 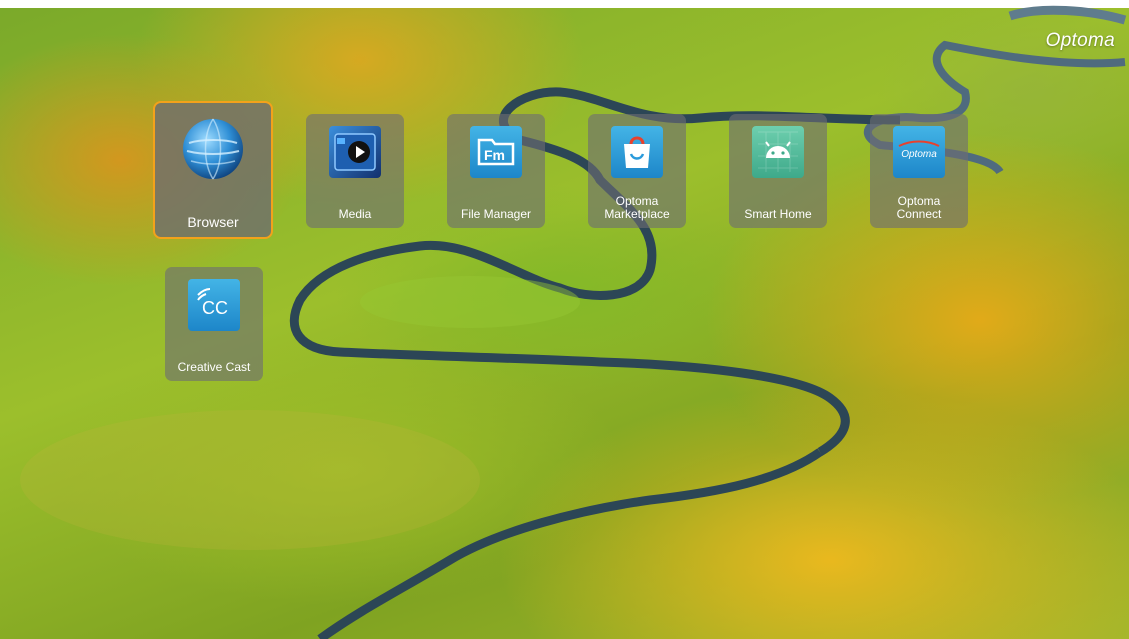 I want to click on android-icon, so click(x=778, y=152).